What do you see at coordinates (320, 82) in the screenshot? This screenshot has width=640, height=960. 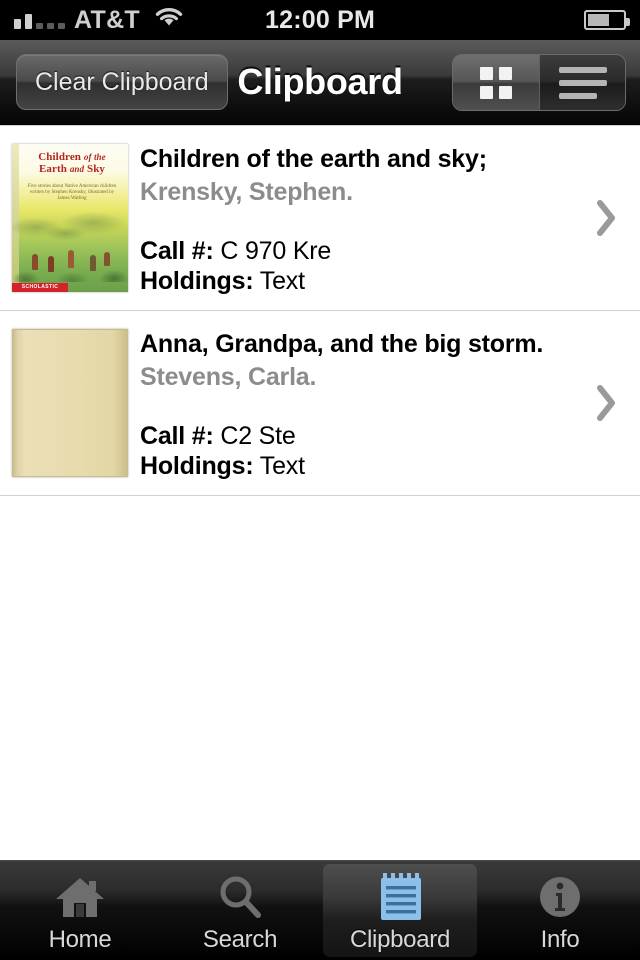 I see `navigation-bar: Clear Clipboard Clipboard` at bounding box center [320, 82].